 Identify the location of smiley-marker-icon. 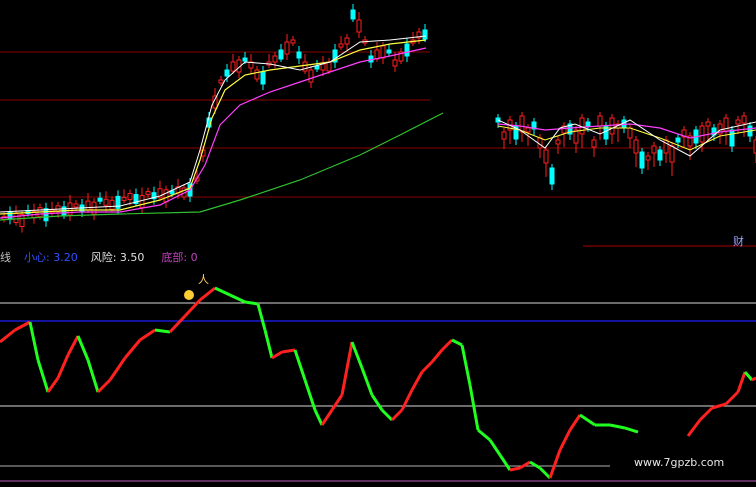
(189, 295).